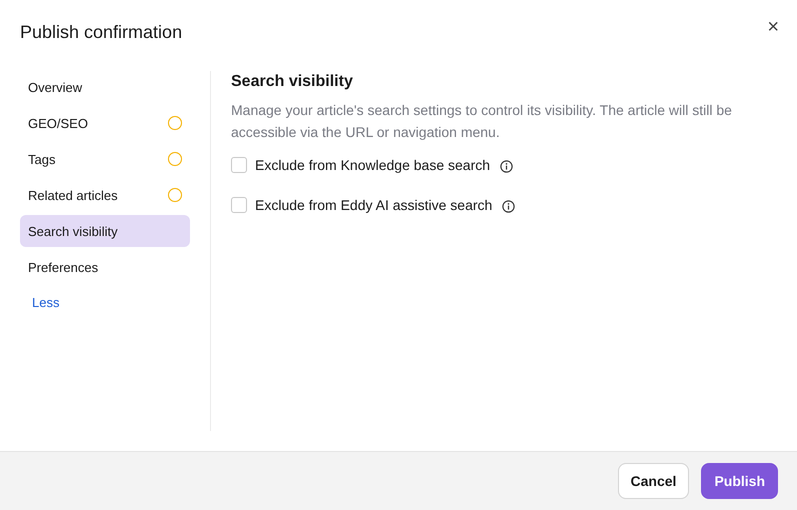 The image size is (797, 510). What do you see at coordinates (105, 123) in the screenshot?
I see `sidebar-item: GEO/SEO` at bounding box center [105, 123].